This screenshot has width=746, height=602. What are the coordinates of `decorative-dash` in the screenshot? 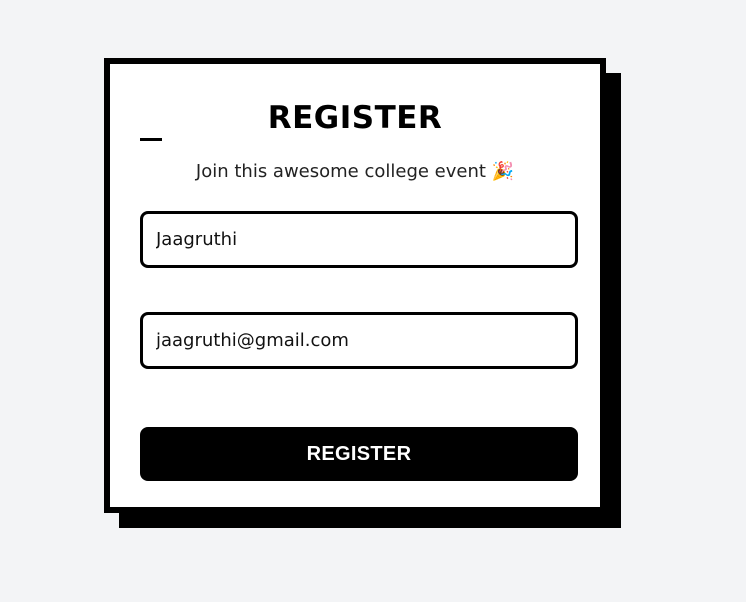 It's located at (151, 139).